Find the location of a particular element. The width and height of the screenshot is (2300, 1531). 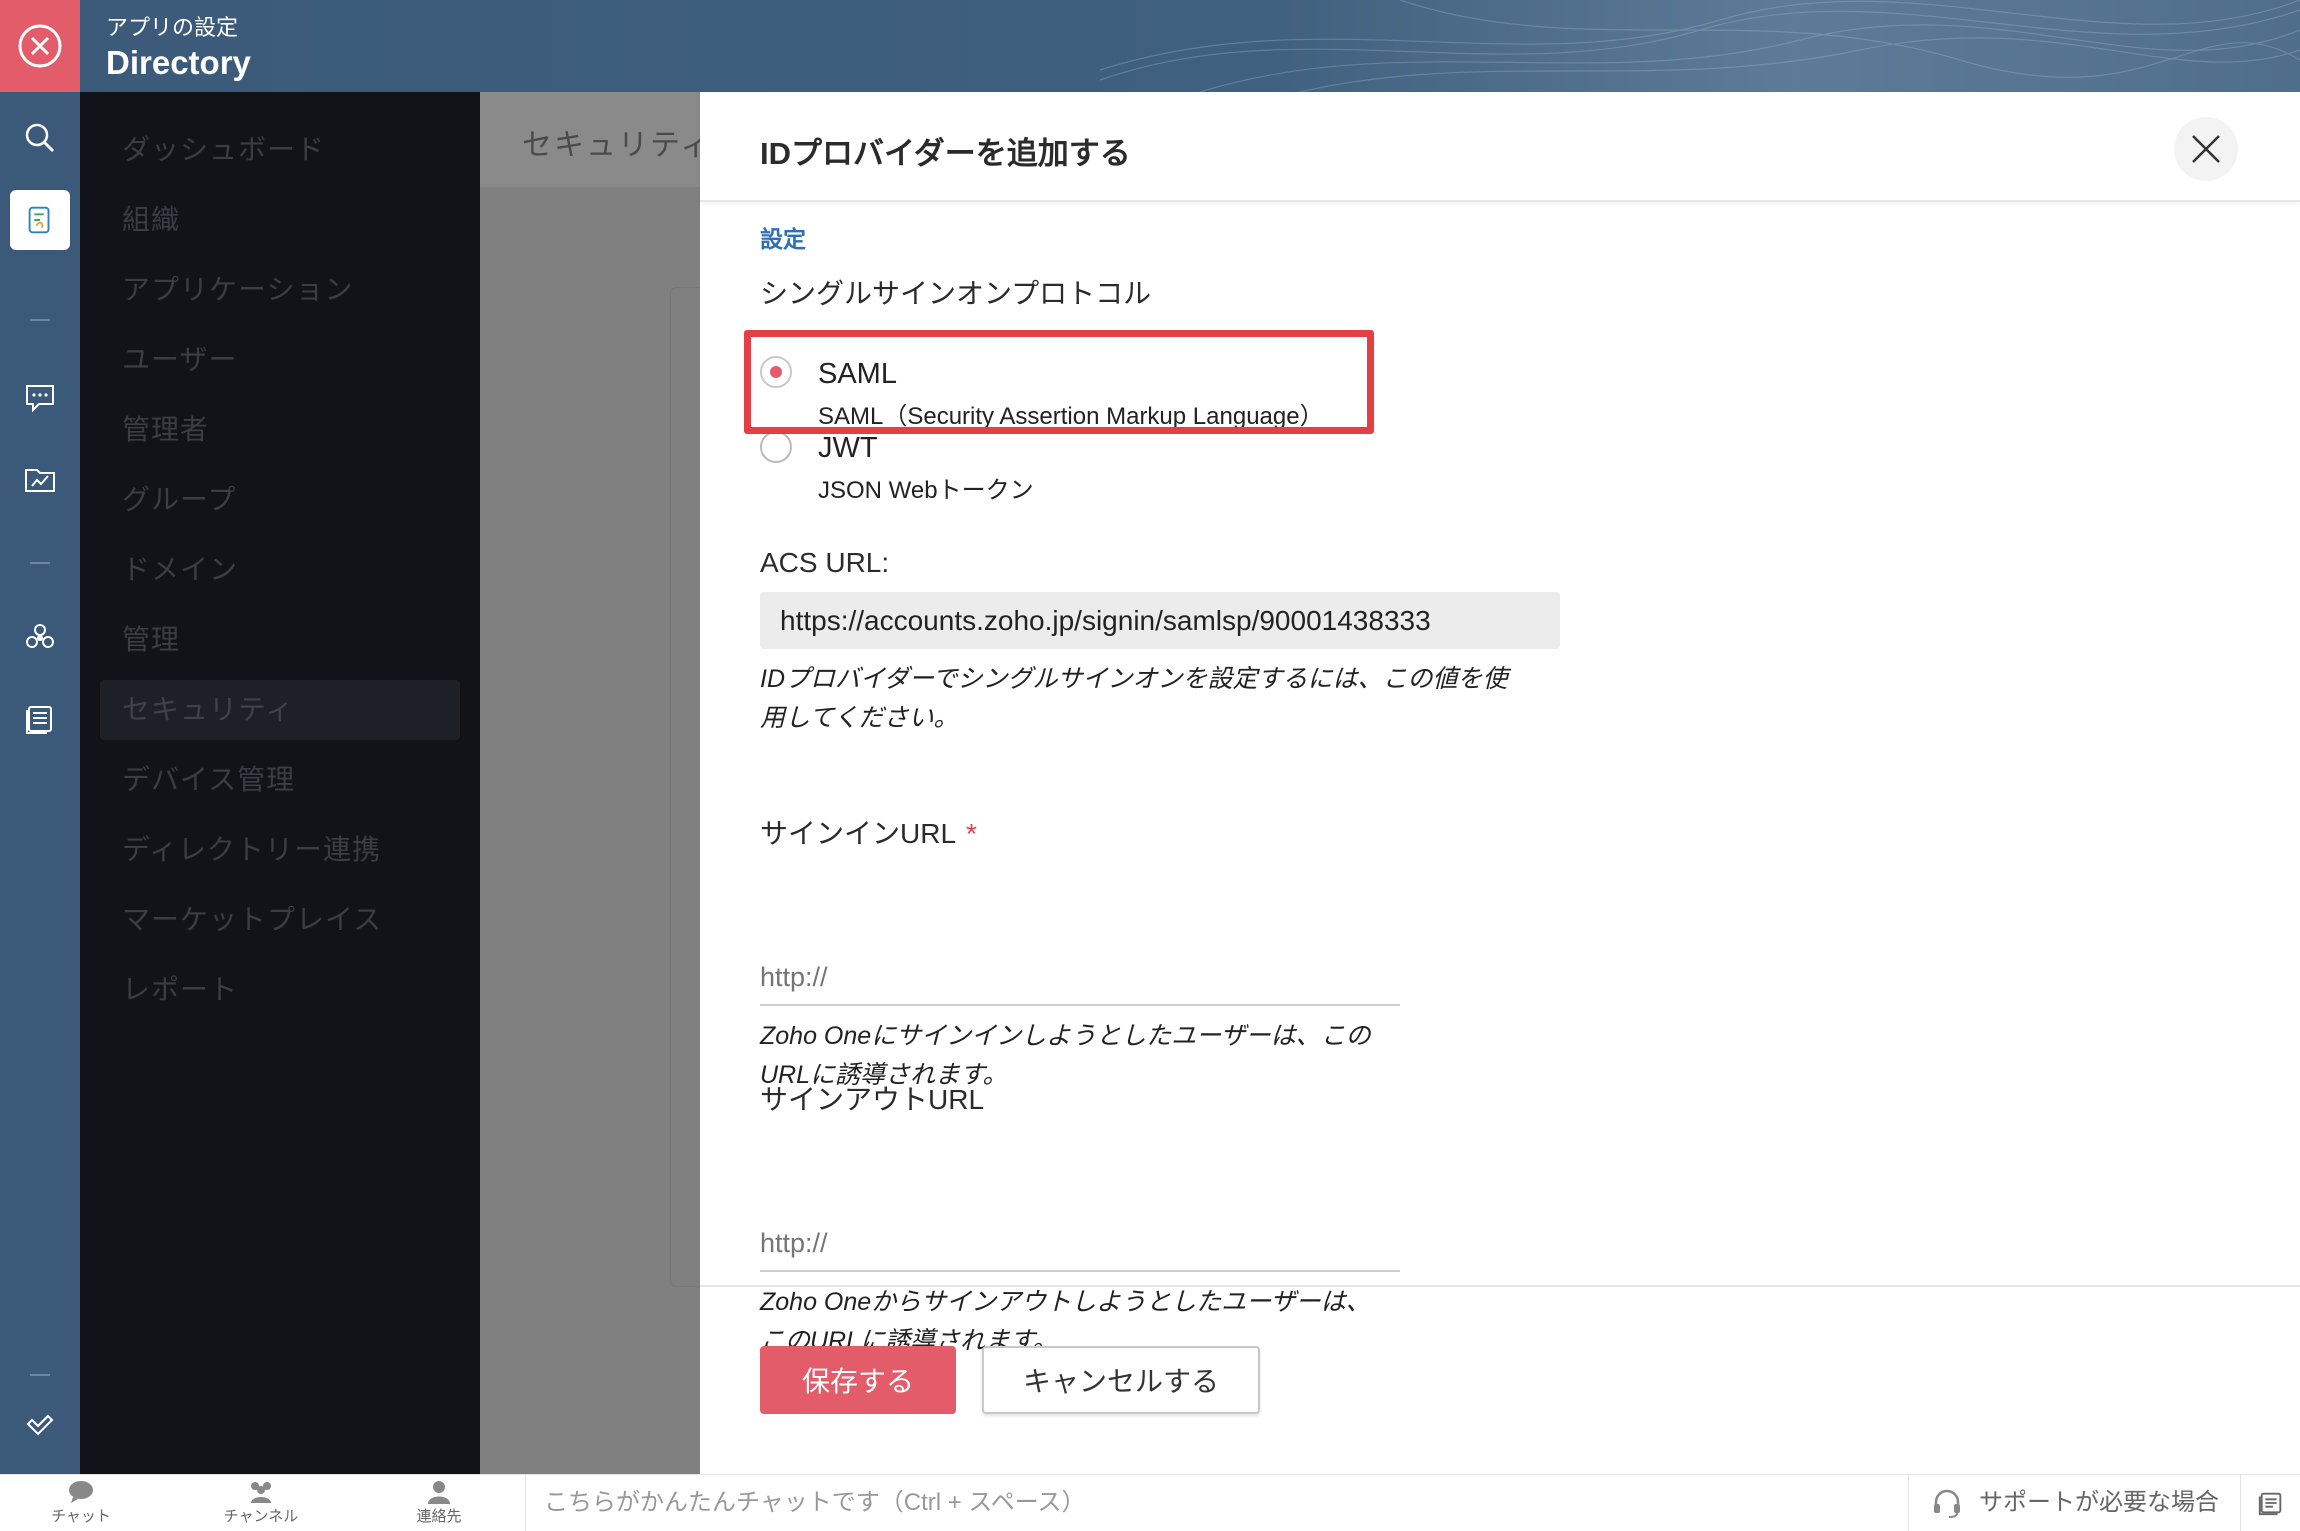

bottom-chat-tab: チャット is located at coordinates (81, 1502).